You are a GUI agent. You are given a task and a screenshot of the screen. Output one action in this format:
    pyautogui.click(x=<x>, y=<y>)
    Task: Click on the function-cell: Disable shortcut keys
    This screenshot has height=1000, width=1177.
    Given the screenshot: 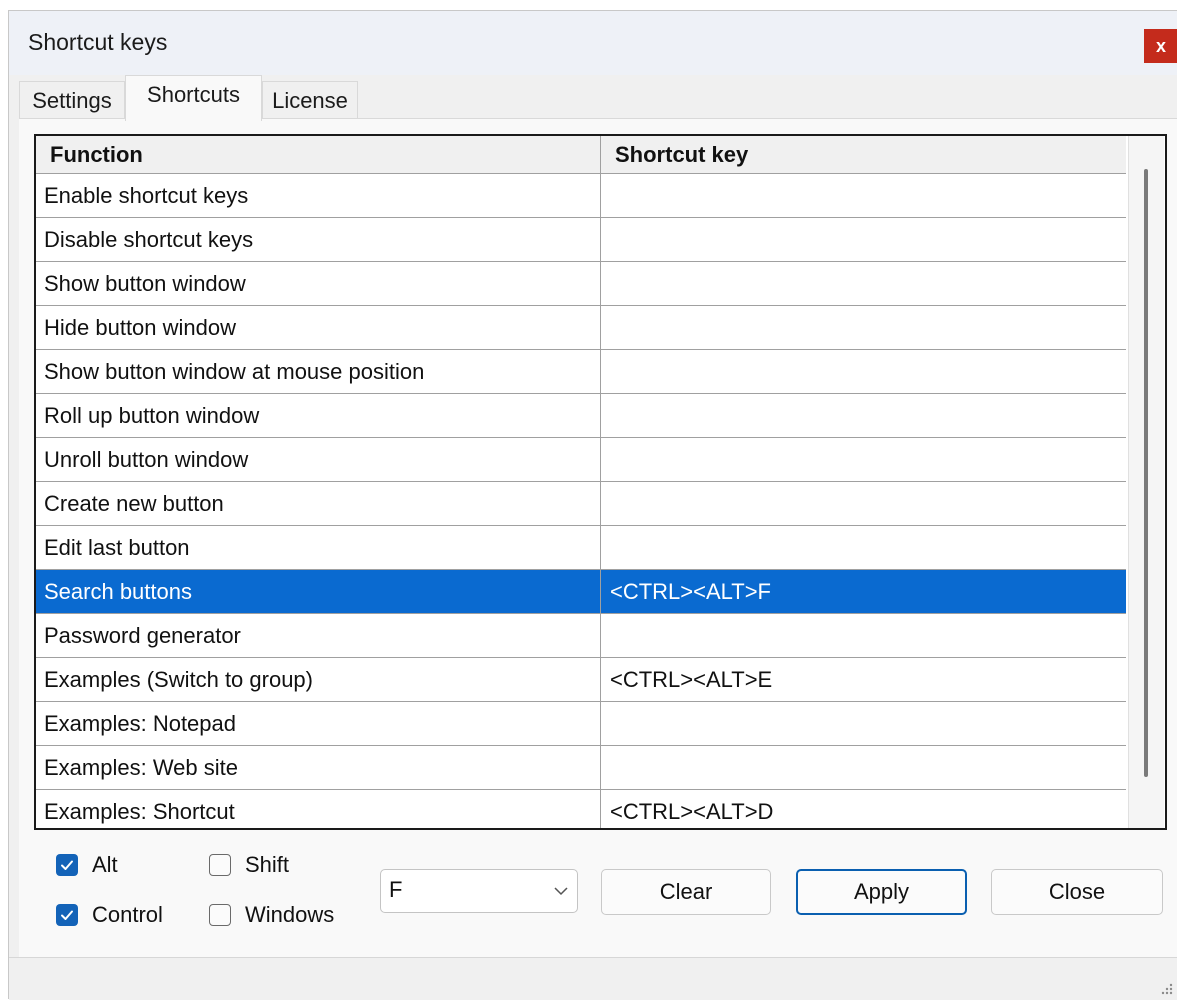 What is the action you would take?
    pyautogui.click(x=318, y=239)
    